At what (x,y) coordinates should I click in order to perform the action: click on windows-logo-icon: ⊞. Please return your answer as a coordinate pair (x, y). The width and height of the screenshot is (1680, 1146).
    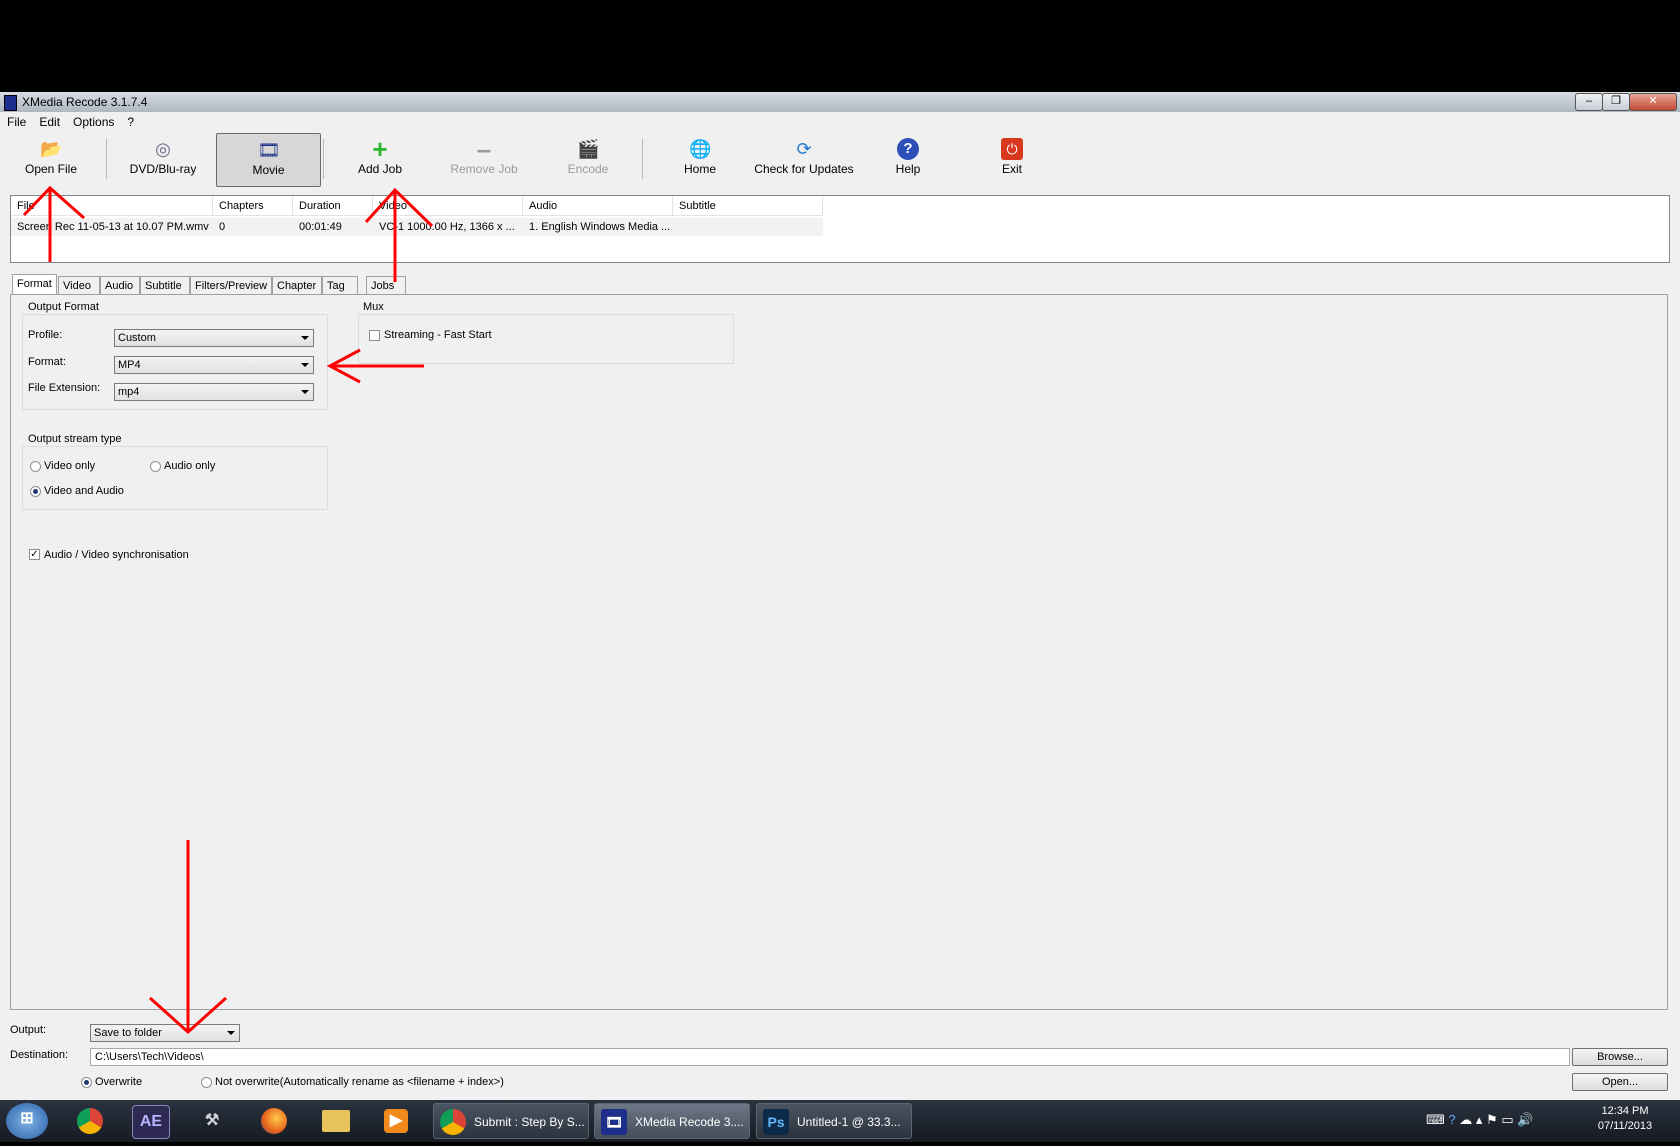
    Looking at the image, I should click on (27, 1118).